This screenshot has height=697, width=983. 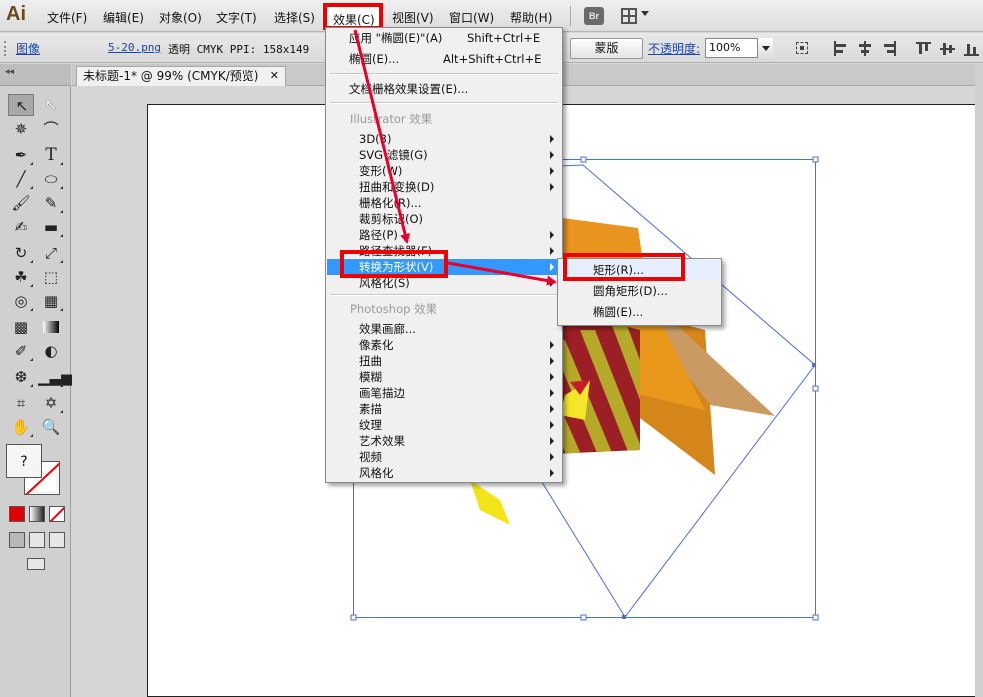 What do you see at coordinates (51, 403) in the screenshot?
I see `slice-tool: ✡` at bounding box center [51, 403].